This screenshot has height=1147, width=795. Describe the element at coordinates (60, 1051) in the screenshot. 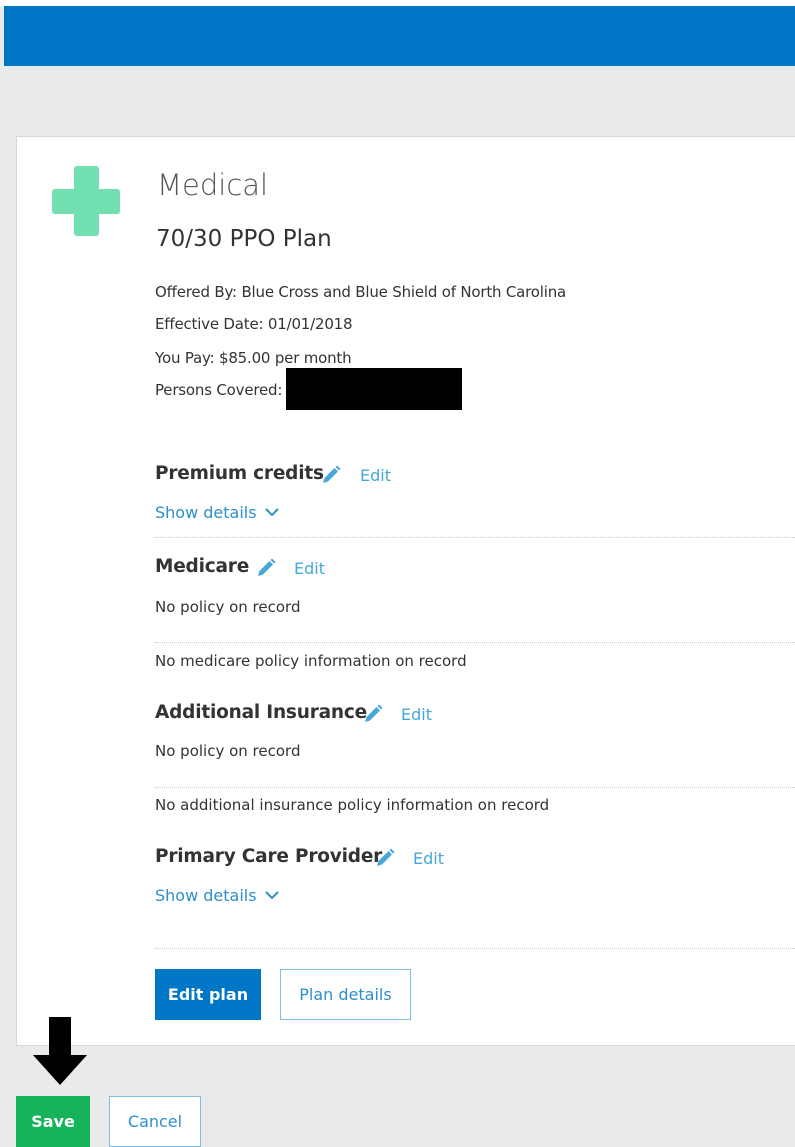

I see `arrow-down-icon` at that location.